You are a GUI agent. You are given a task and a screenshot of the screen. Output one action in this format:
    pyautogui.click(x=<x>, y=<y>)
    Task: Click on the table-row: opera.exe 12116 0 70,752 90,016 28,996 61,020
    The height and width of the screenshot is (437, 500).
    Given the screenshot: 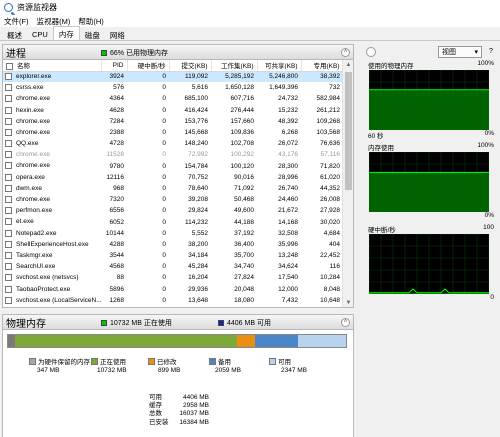 What is the action you would take?
    pyautogui.click(x=173, y=177)
    